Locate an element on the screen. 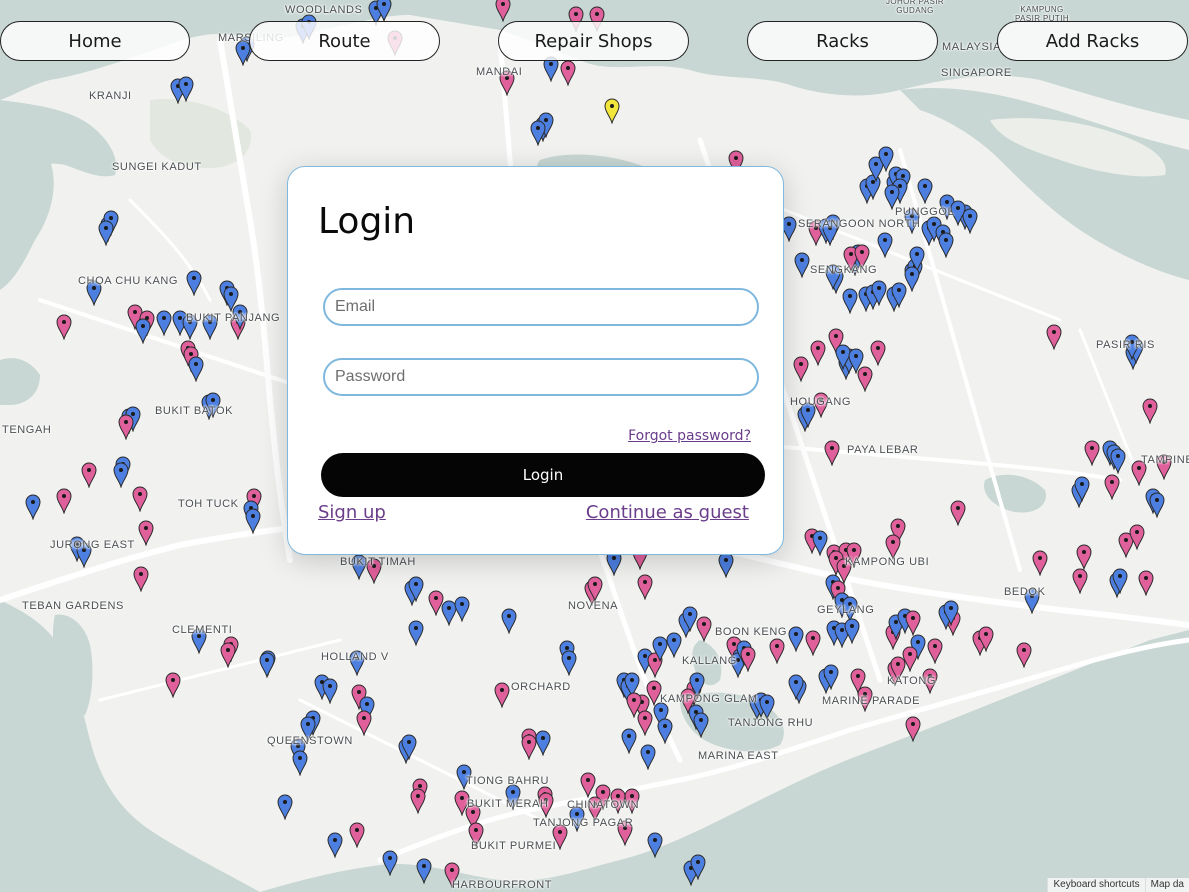  map-label-boon-keng: BOON KENG is located at coordinates (751, 632).